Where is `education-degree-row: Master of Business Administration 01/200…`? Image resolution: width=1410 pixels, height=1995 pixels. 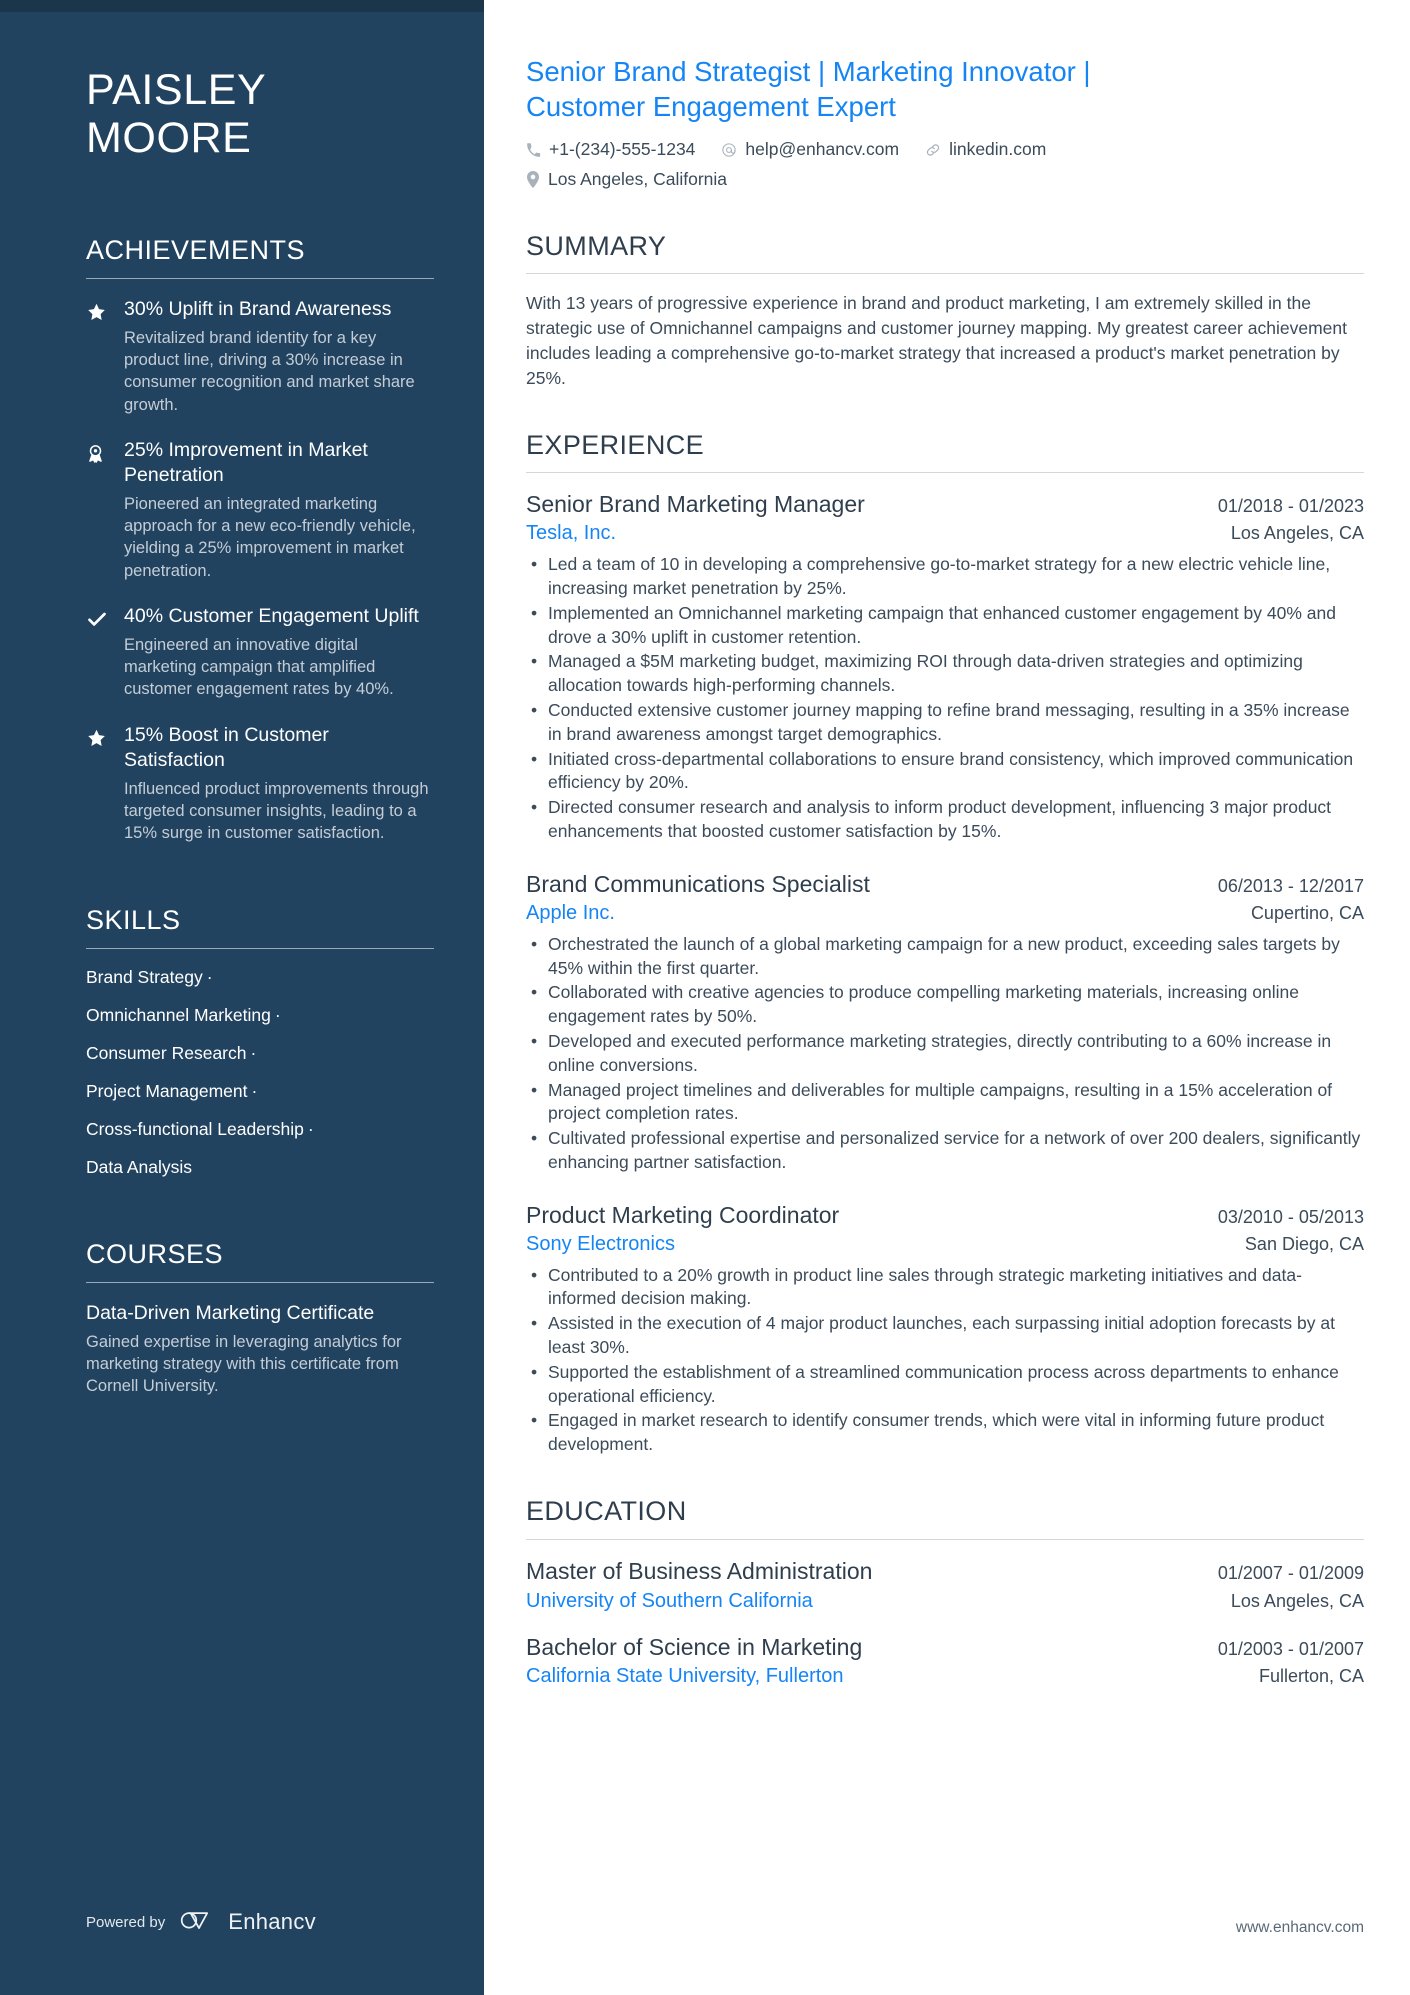
education-degree-row: Master of Business Administration 01/200… is located at coordinates (945, 1572).